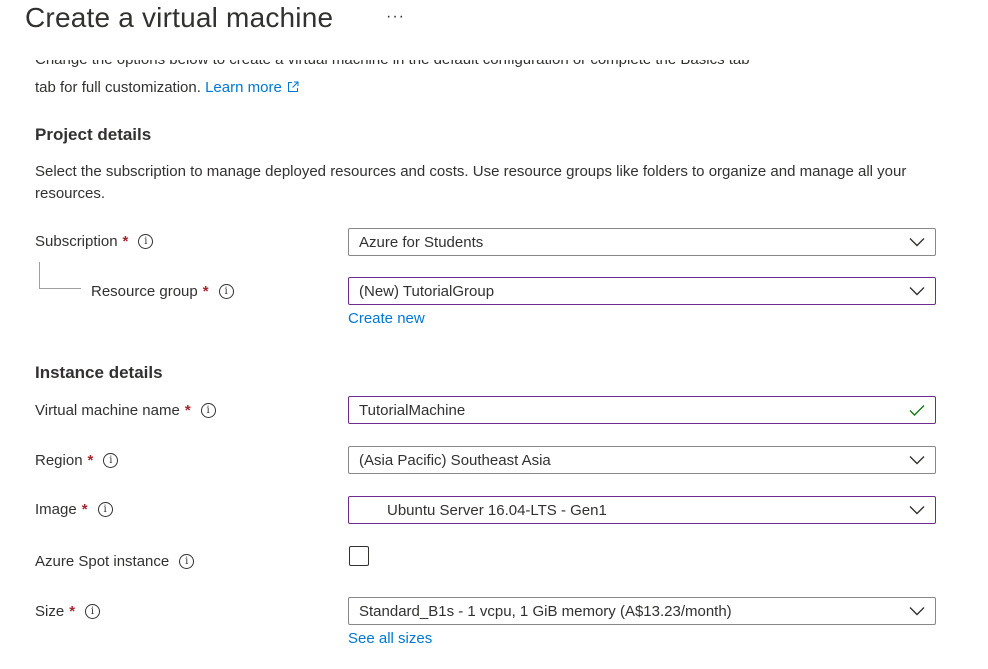 Image resolution: width=988 pixels, height=669 pixels. I want to click on region-value: (Asia Pacific) Southeast Asia, so click(455, 460).